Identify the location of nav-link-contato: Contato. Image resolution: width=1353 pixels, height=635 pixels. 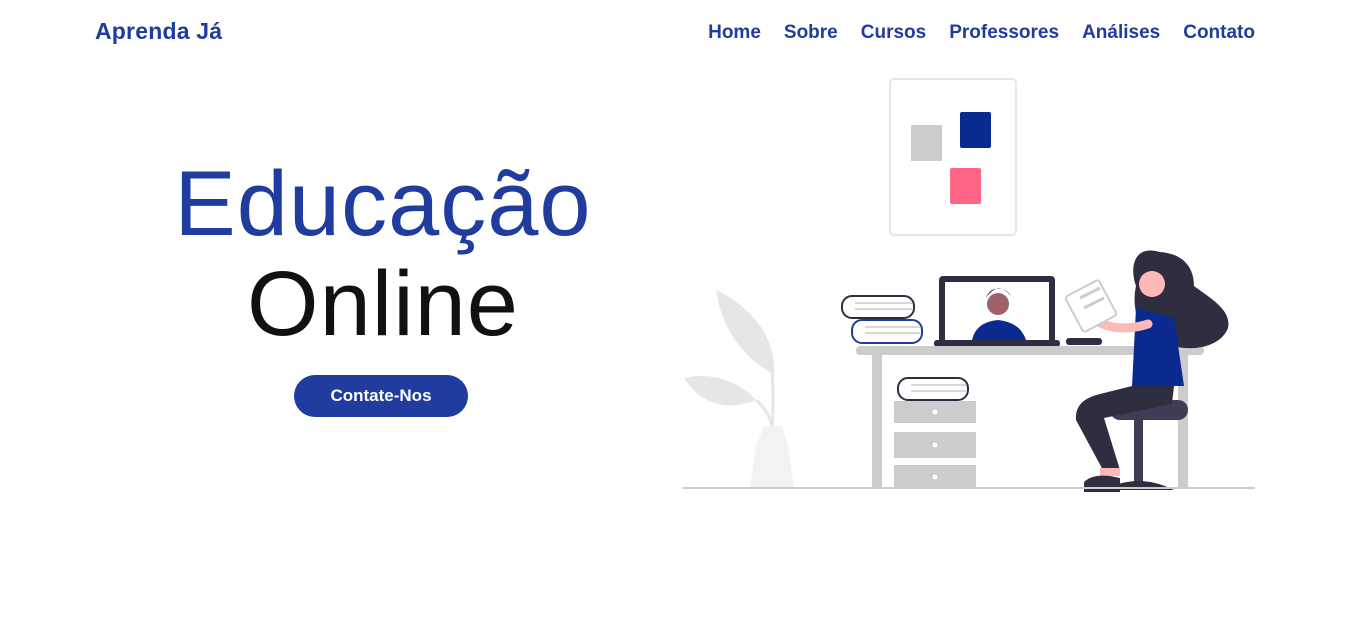
(1219, 33).